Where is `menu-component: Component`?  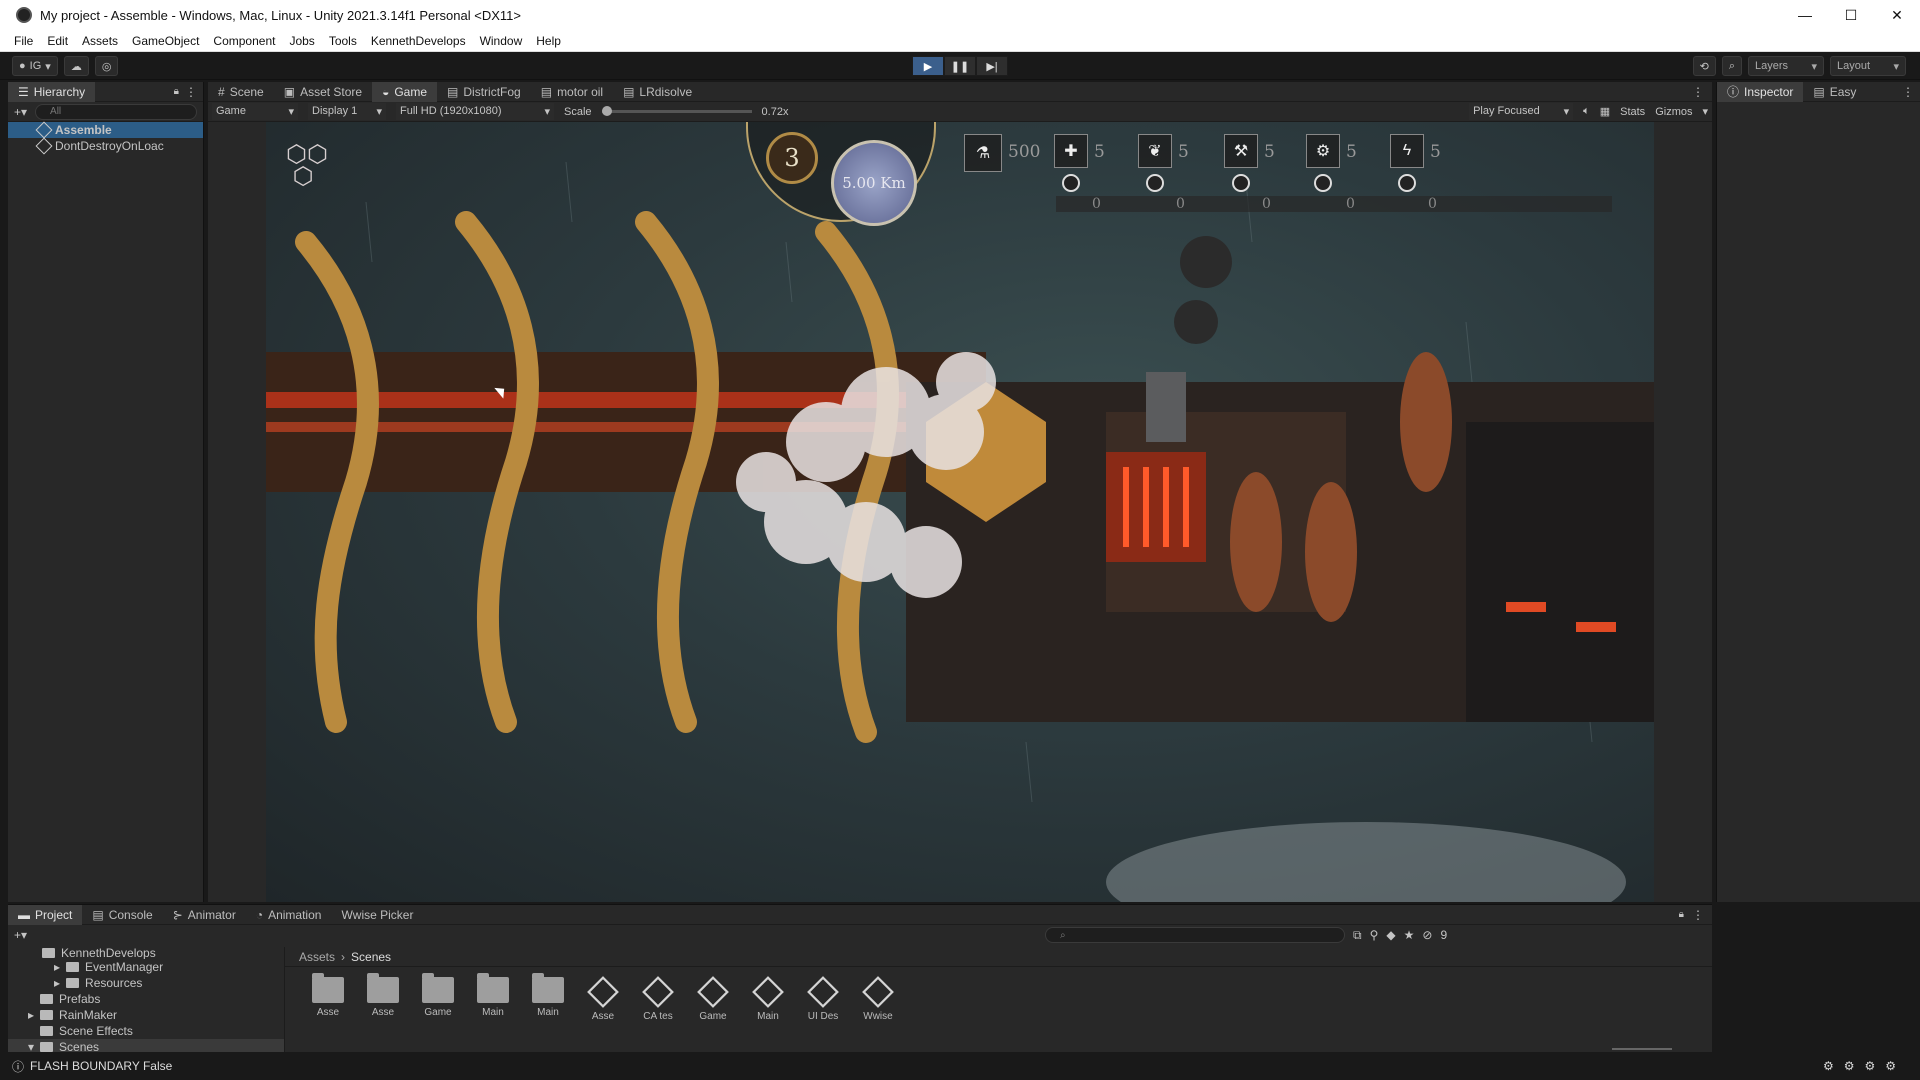
menu-component: Component is located at coordinates (244, 41).